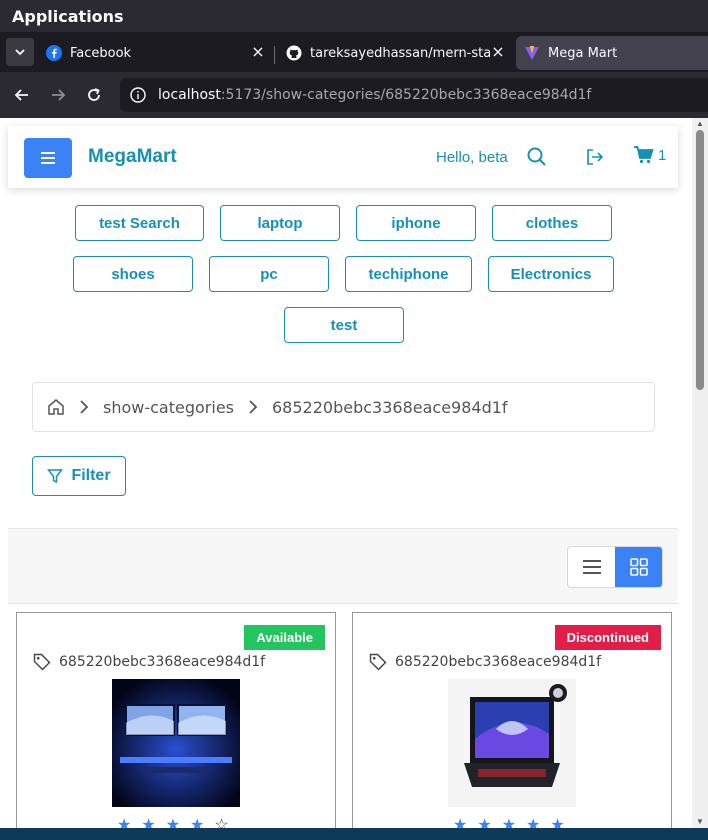 The image size is (708, 840). I want to click on grid-icon, so click(638, 567).